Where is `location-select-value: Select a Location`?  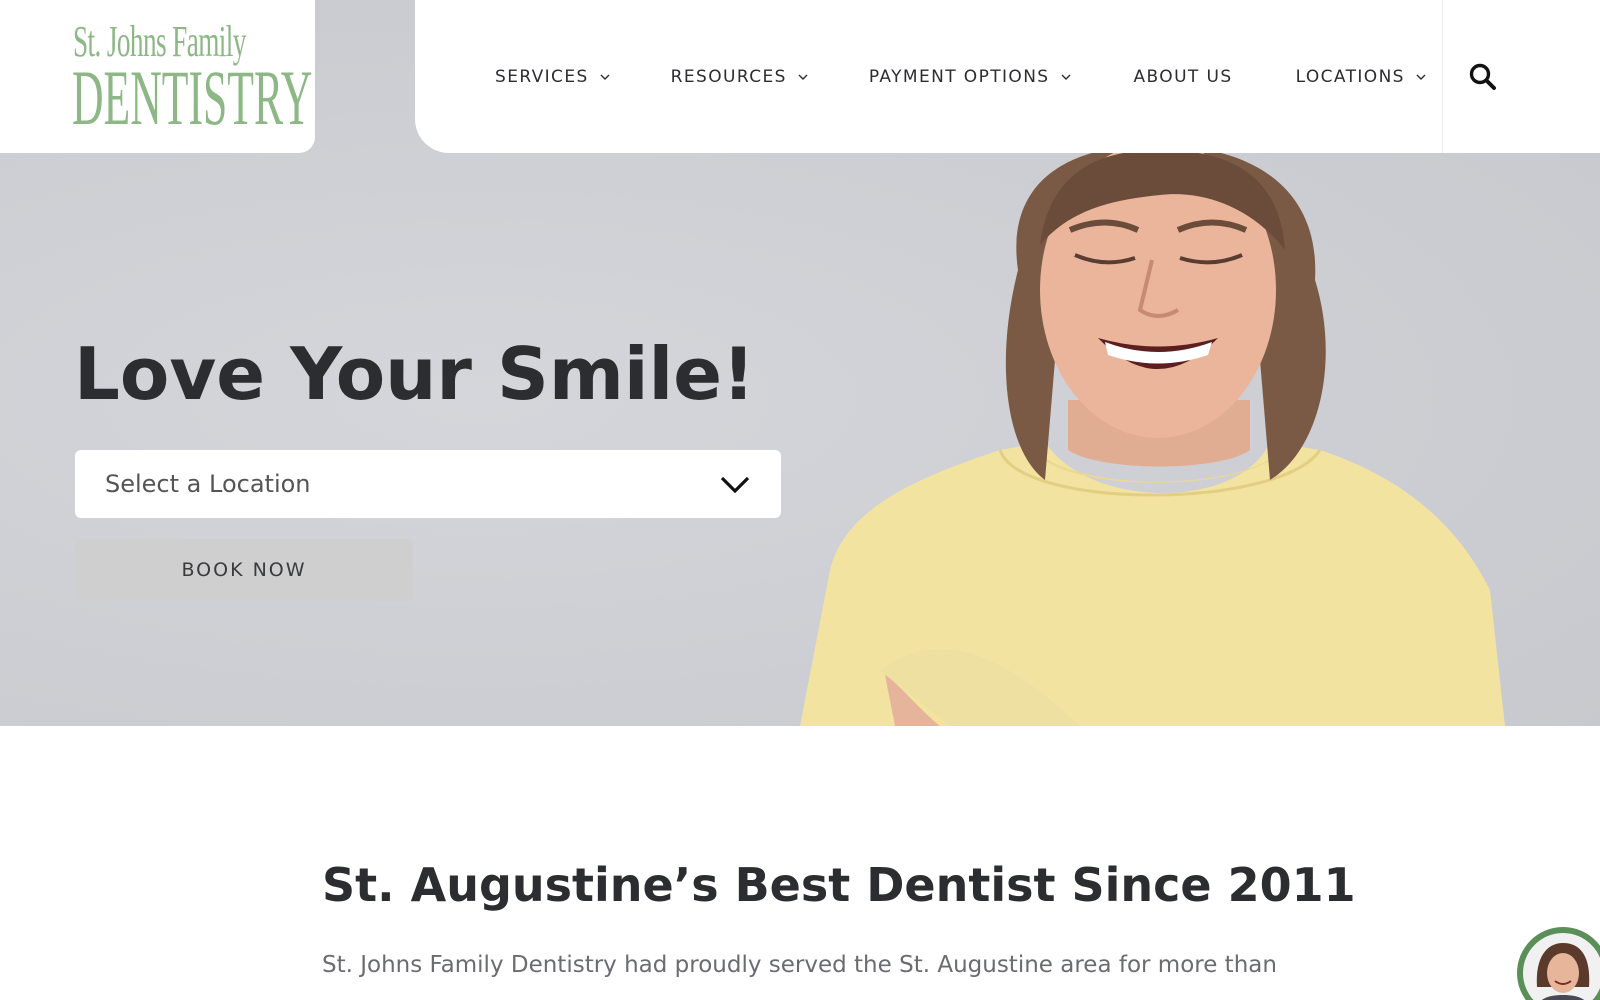
location-select-value: Select a Location is located at coordinates (208, 484).